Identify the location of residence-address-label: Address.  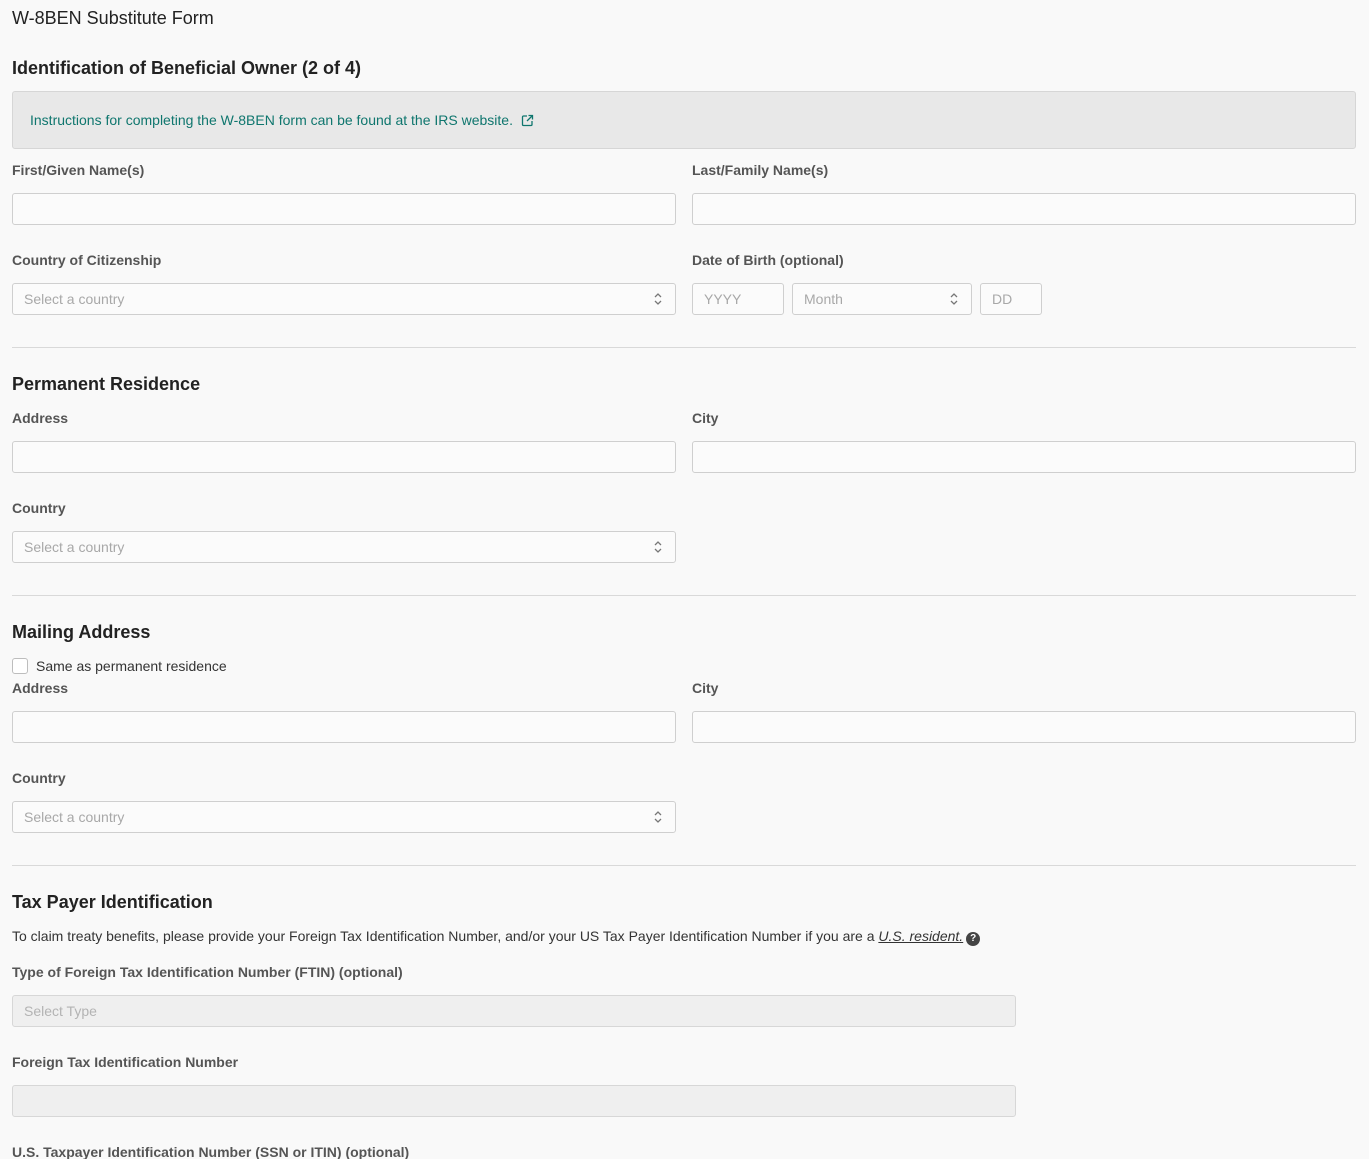
(40, 418).